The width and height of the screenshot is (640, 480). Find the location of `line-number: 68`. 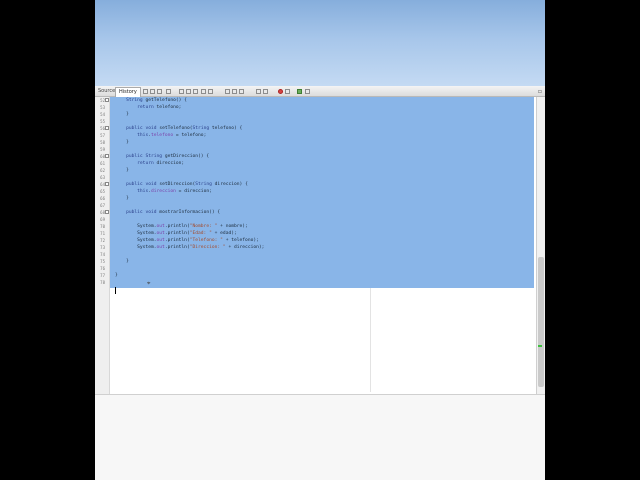

line-number: 68 is located at coordinates (102, 212).